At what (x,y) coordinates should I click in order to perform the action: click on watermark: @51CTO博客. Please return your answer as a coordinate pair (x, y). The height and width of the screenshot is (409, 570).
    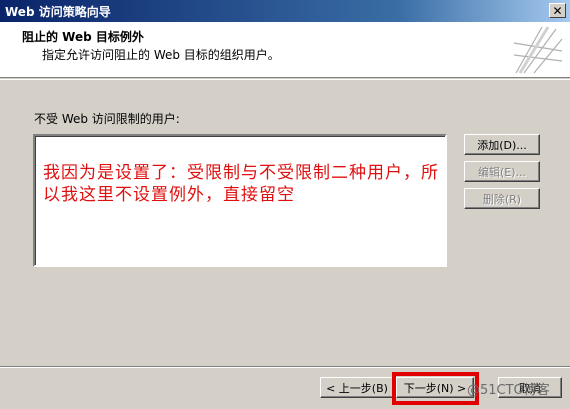
    Looking at the image, I should click on (508, 390).